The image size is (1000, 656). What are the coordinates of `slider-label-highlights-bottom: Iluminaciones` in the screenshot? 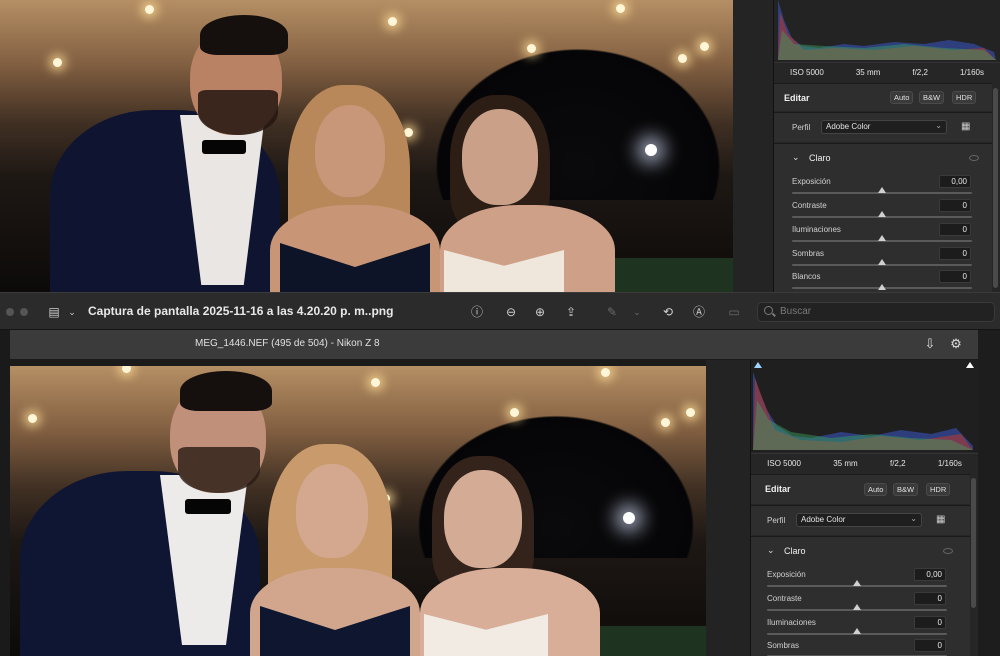 It's located at (791, 622).